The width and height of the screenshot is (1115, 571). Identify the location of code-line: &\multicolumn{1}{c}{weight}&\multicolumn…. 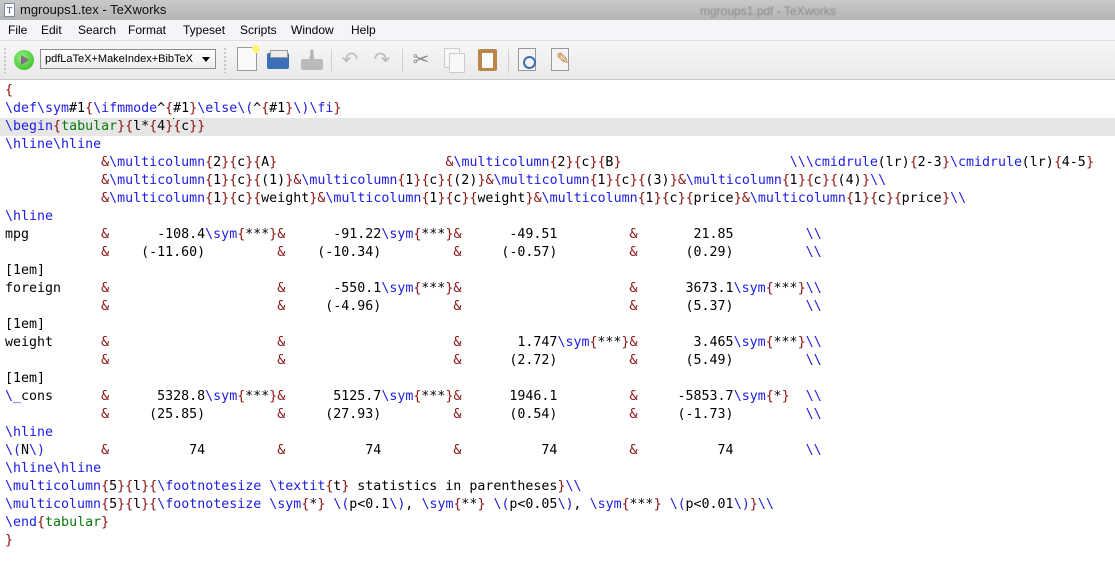
(557, 199).